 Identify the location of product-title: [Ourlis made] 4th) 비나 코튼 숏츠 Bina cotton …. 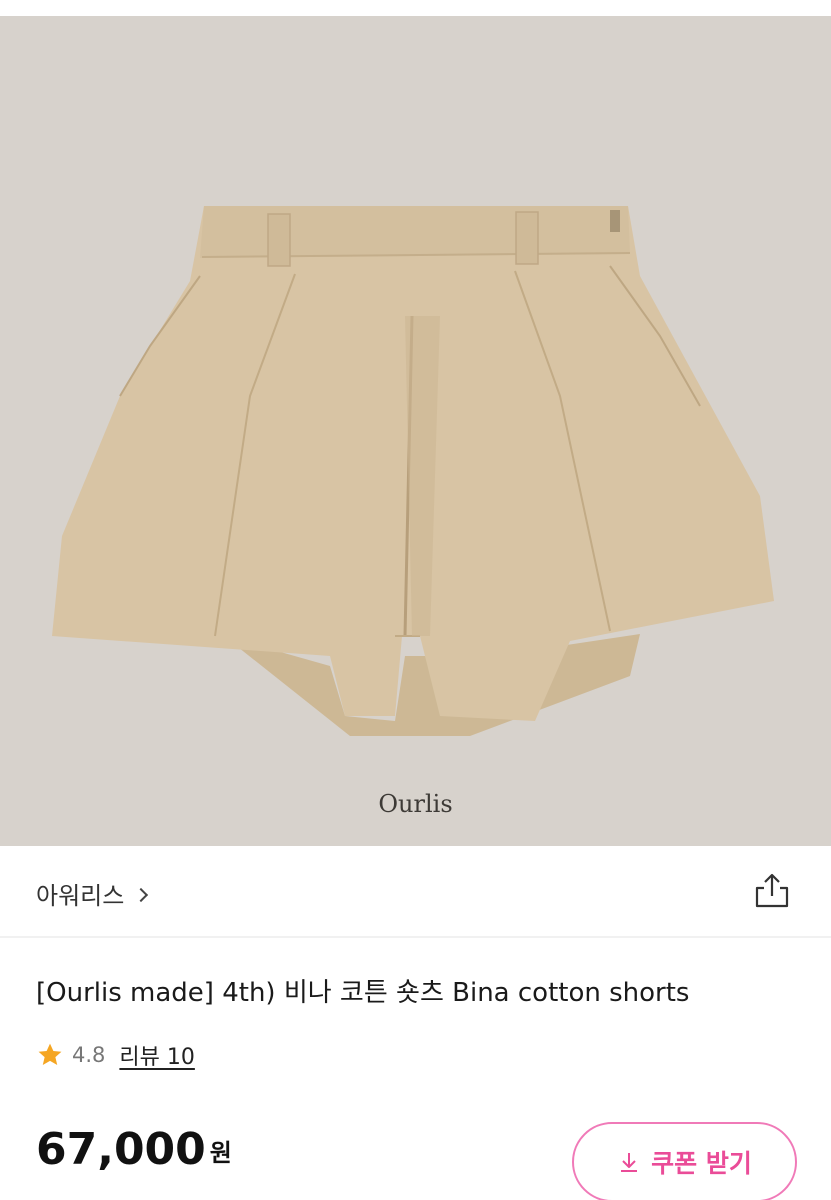
(363, 993).